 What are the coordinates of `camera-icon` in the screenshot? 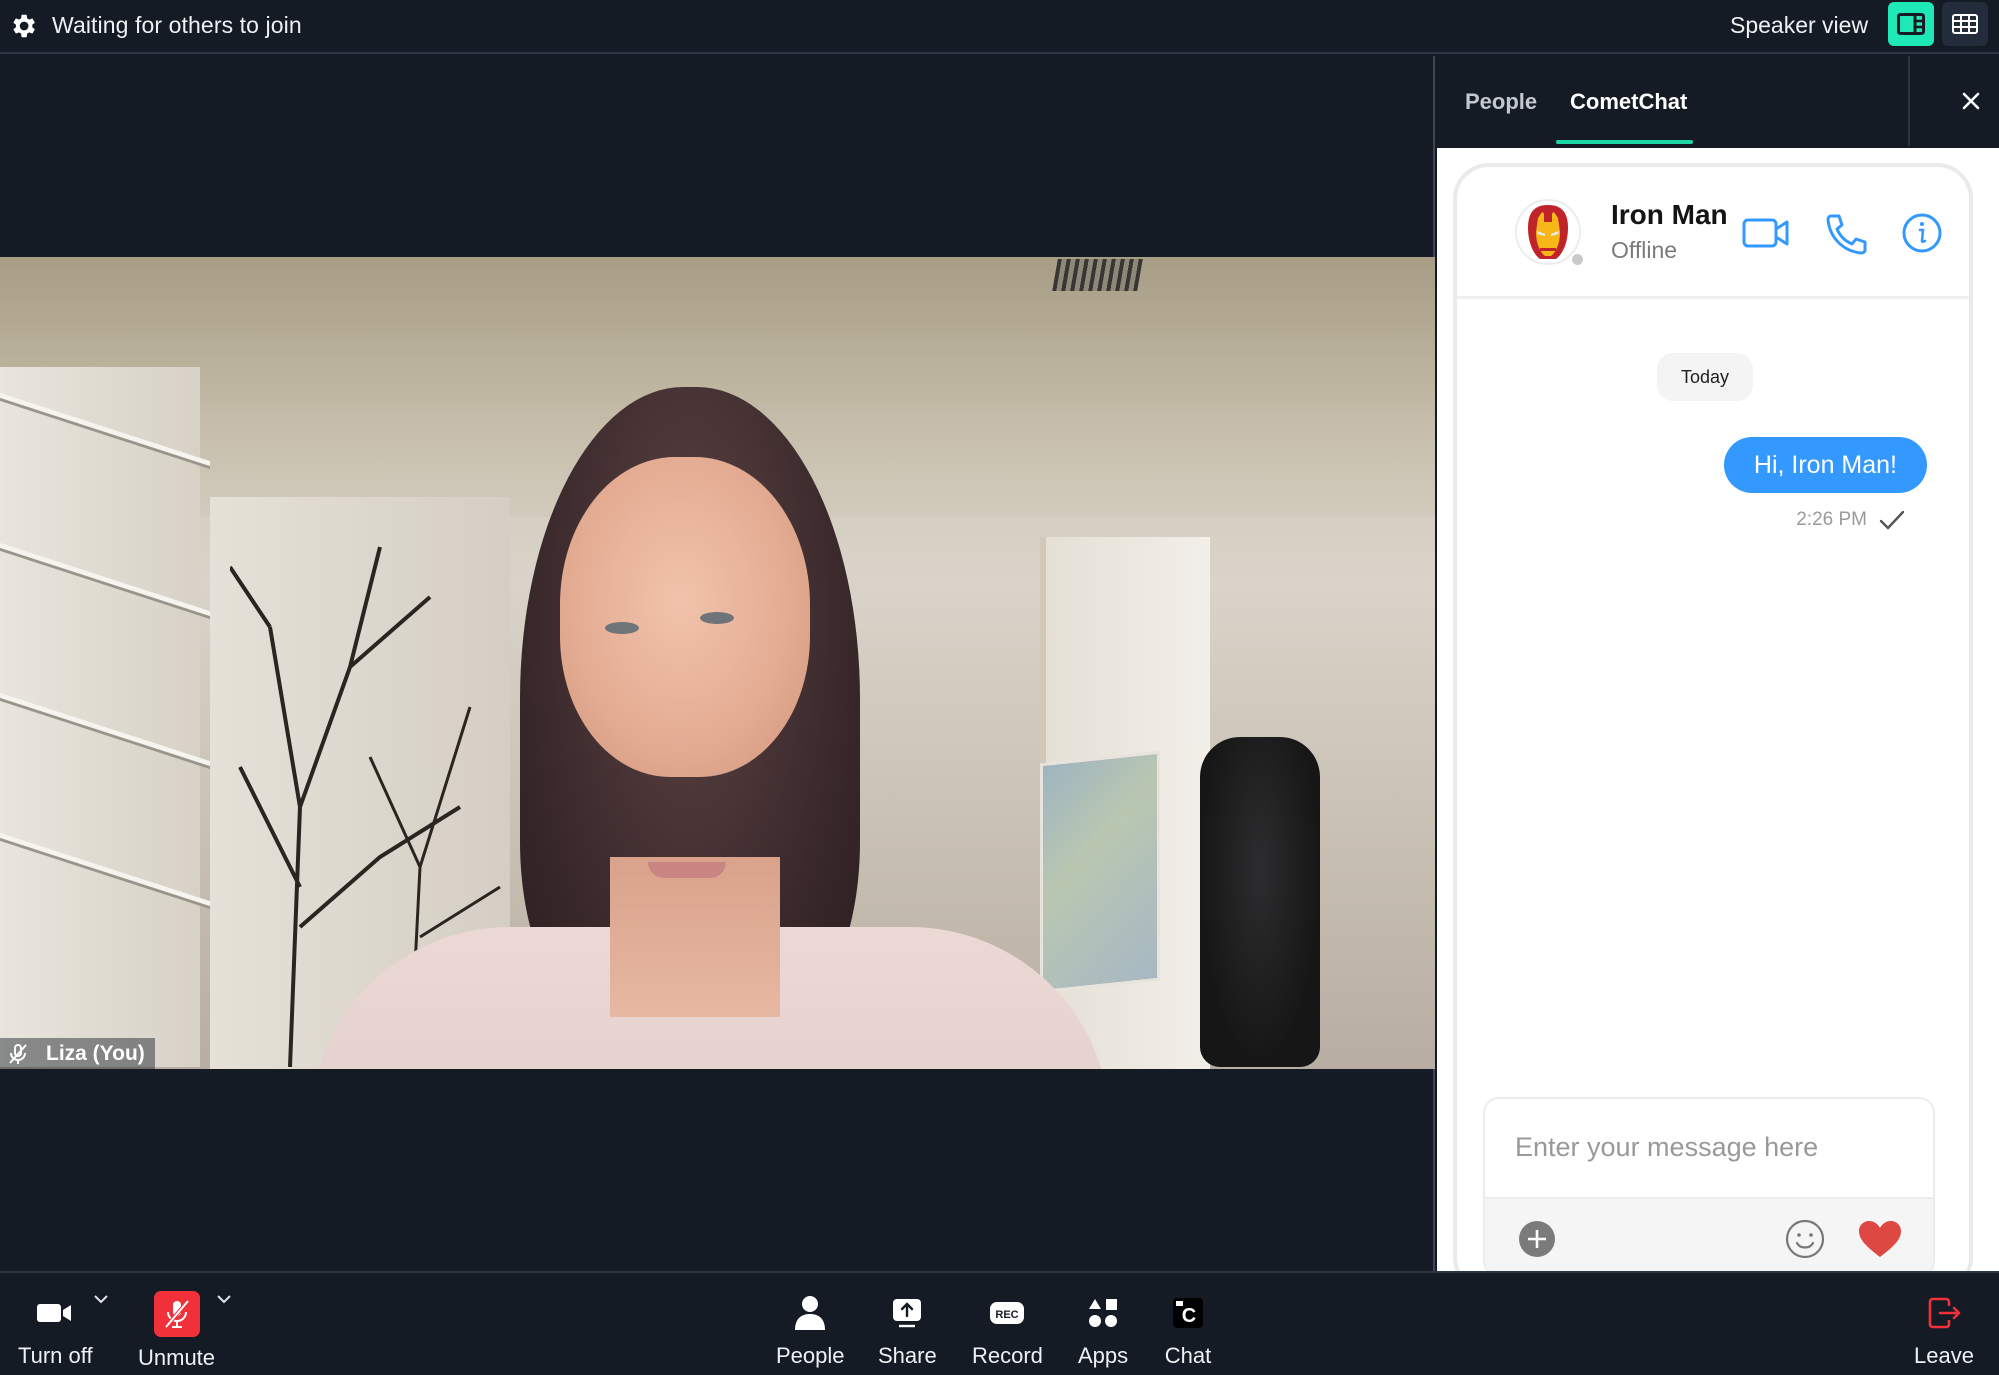 It's located at (54, 1313).